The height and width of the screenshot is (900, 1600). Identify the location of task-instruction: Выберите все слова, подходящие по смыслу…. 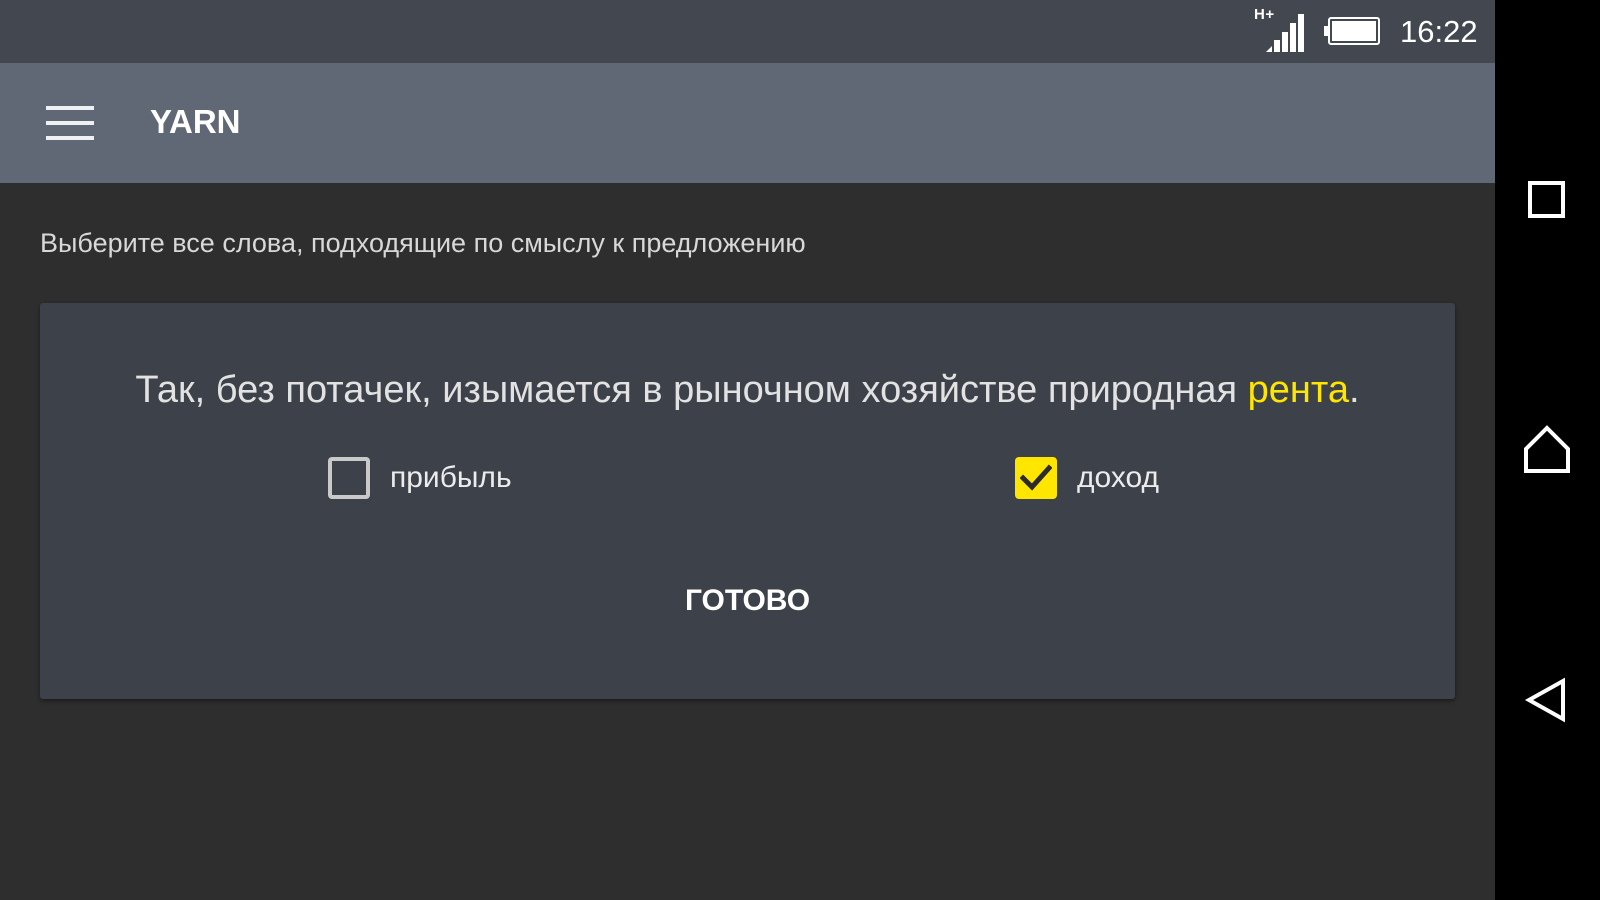
(423, 243).